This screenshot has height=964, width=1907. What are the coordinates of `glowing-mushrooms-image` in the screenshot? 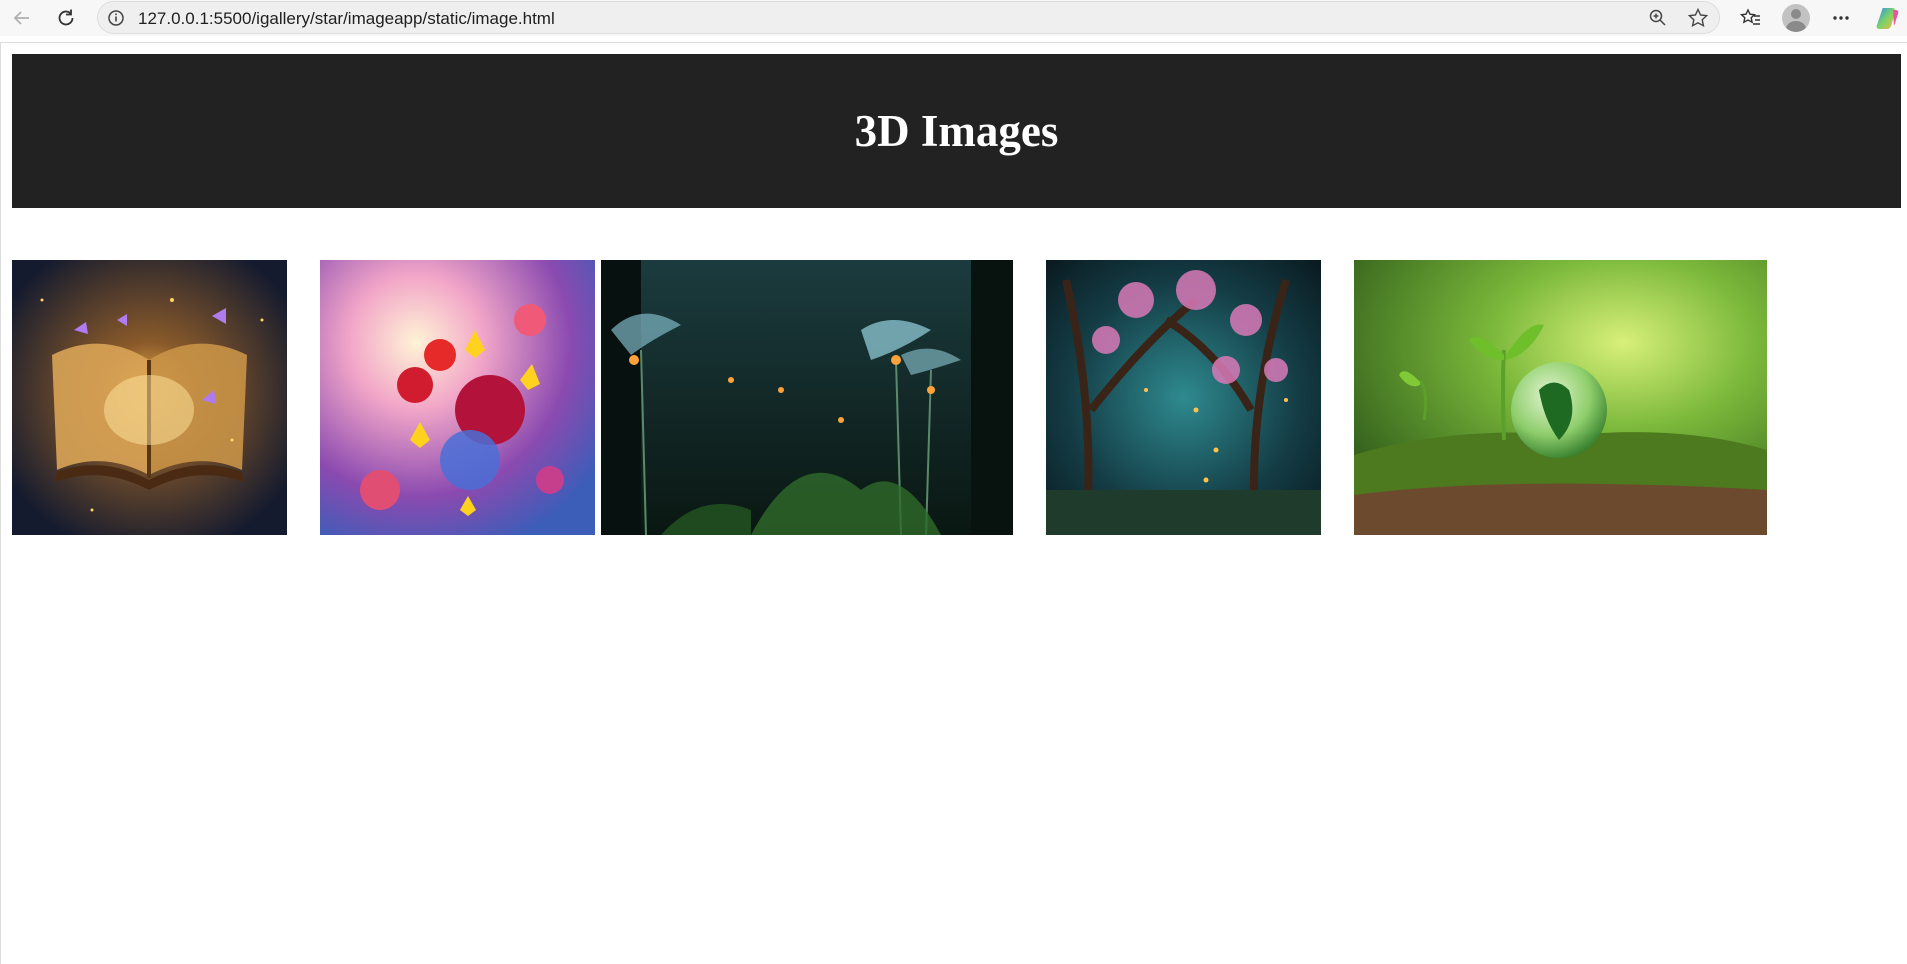 It's located at (807, 397).